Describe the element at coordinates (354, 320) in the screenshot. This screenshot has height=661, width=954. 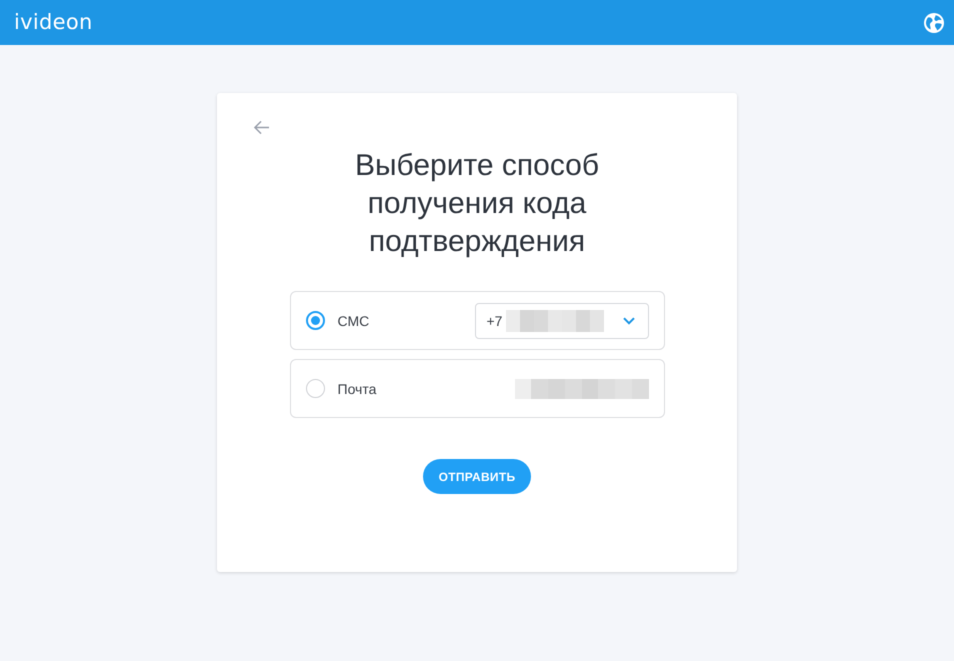
I see `option-label: СМС` at that location.